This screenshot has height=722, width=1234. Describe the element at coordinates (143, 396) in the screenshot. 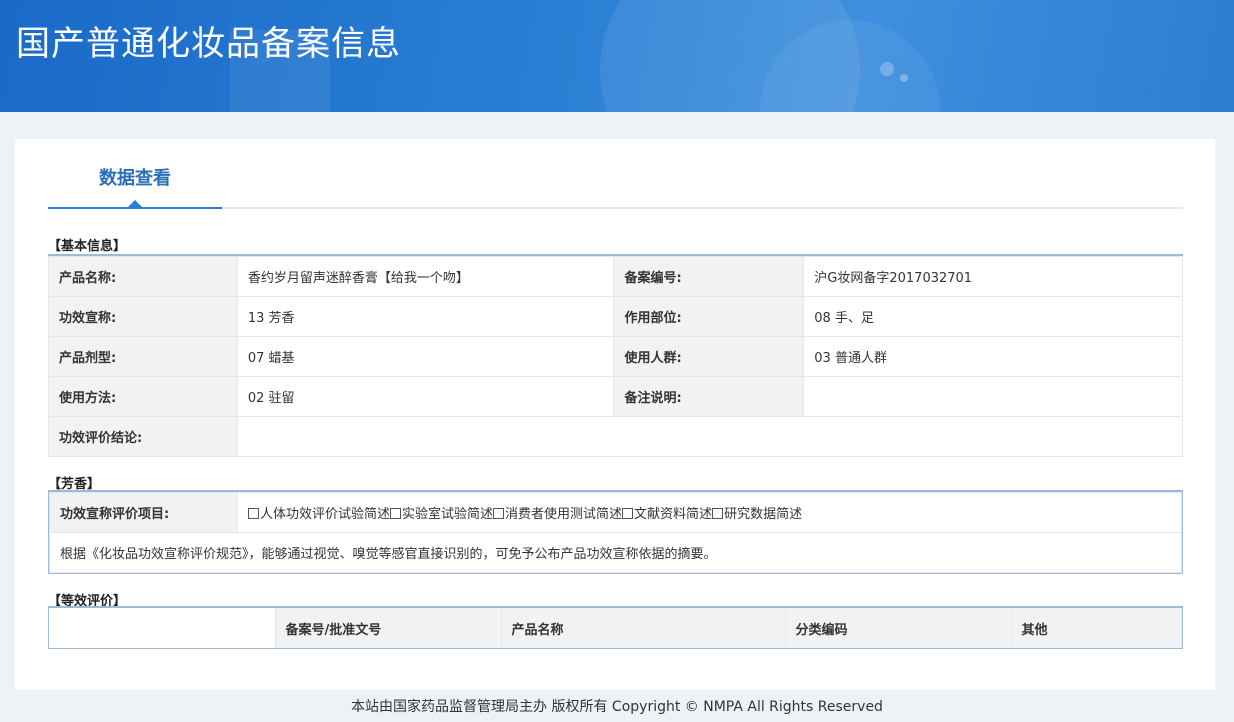

I see `label-usage-method: 使用方法:` at that location.